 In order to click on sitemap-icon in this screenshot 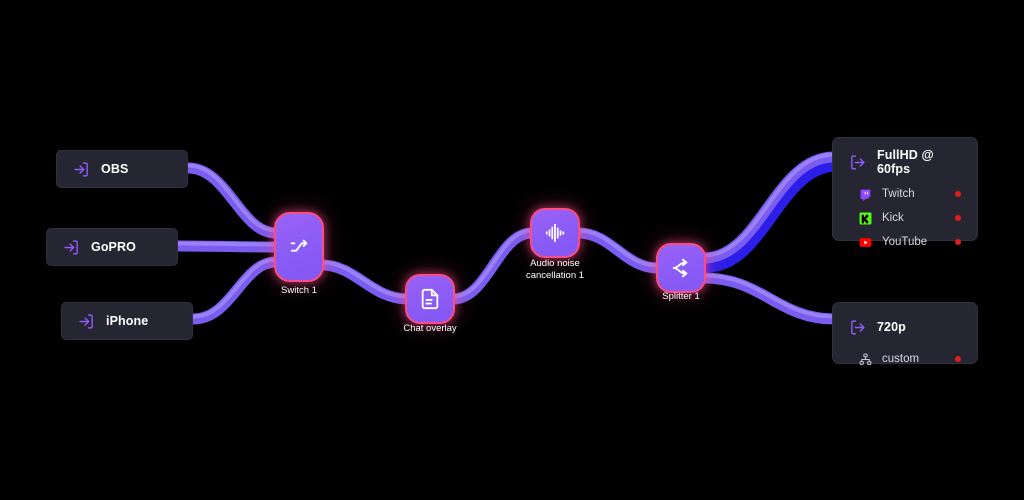, I will do `click(865, 359)`.